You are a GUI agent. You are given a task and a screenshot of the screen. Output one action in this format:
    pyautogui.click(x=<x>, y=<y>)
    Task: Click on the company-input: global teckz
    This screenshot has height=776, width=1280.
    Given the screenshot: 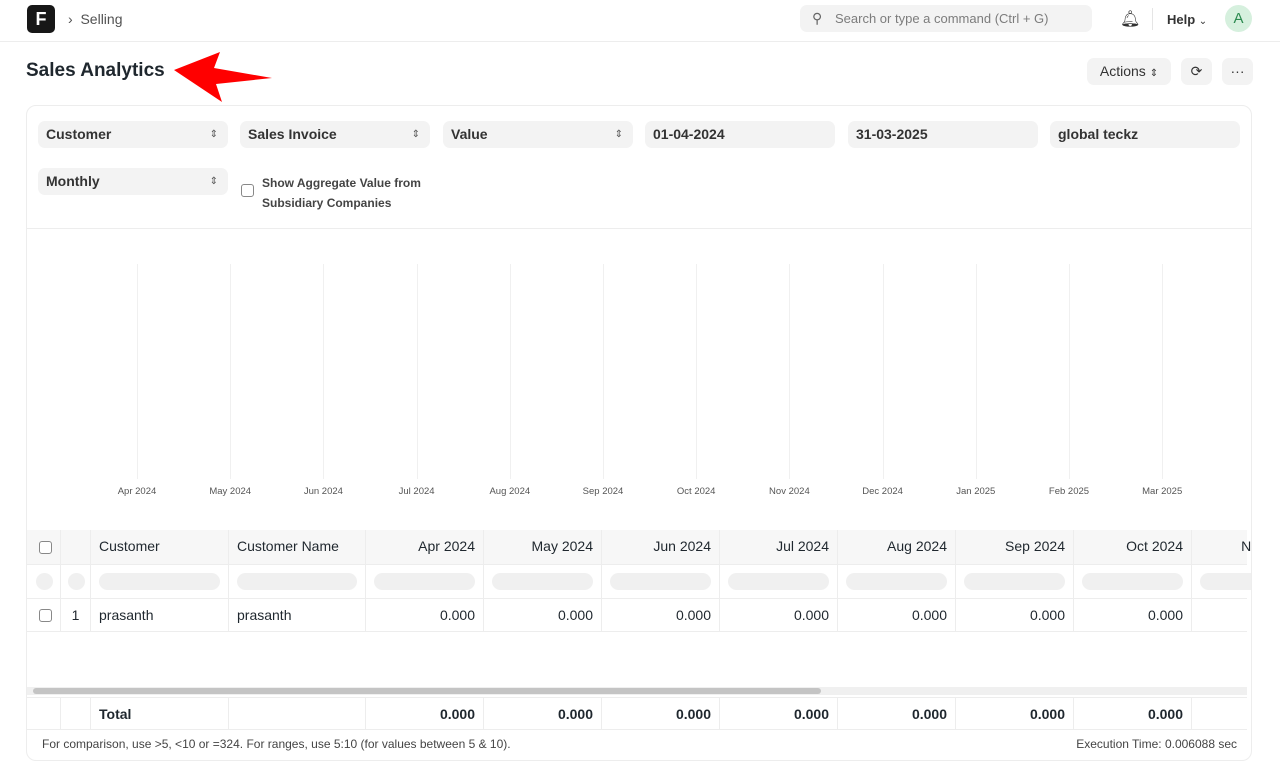 What is the action you would take?
    pyautogui.click(x=1145, y=134)
    